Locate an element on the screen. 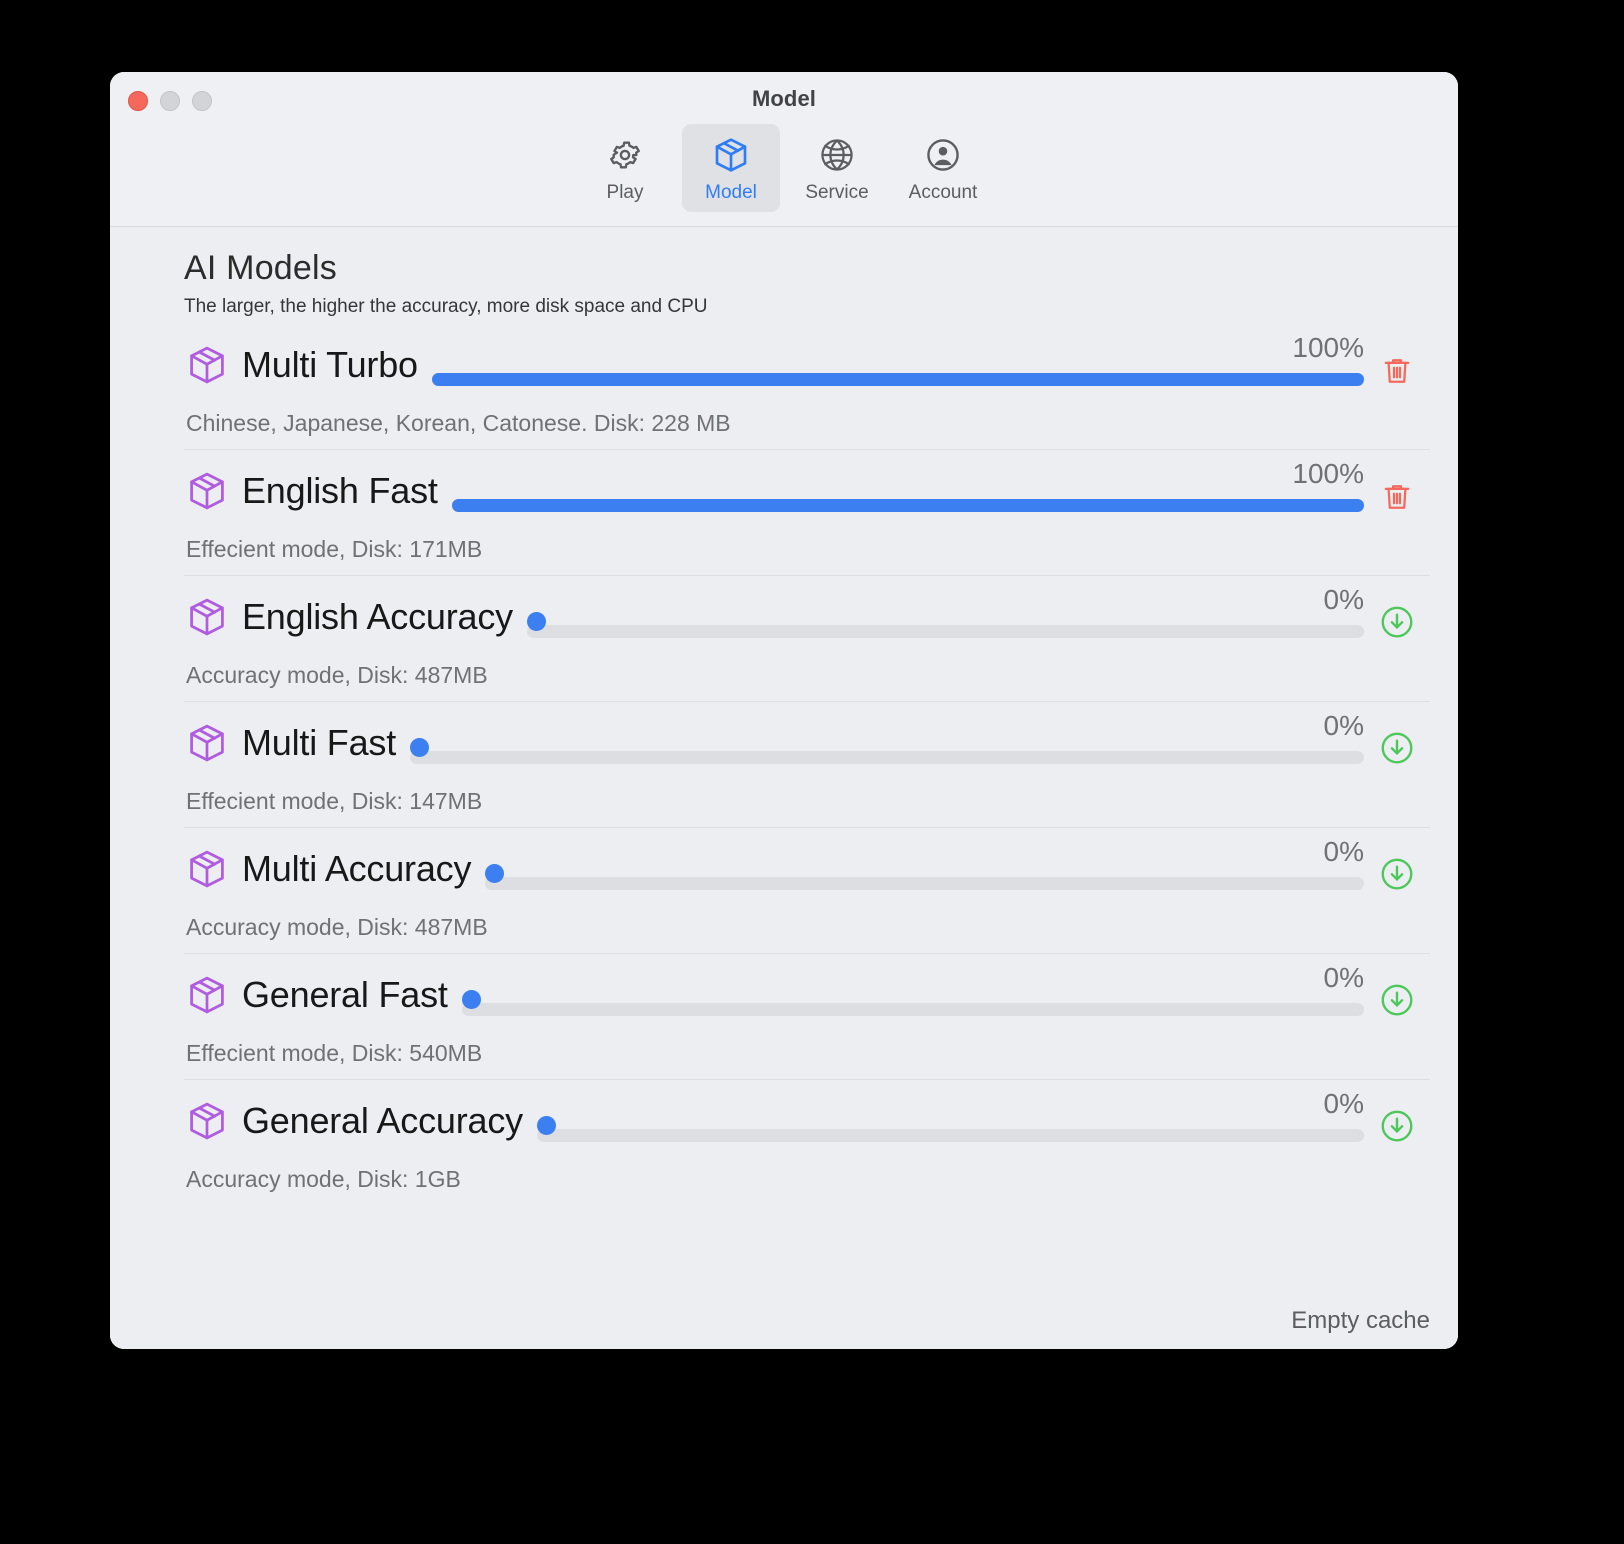  empty-cache-button: Empty cache is located at coordinates (1360, 1321).